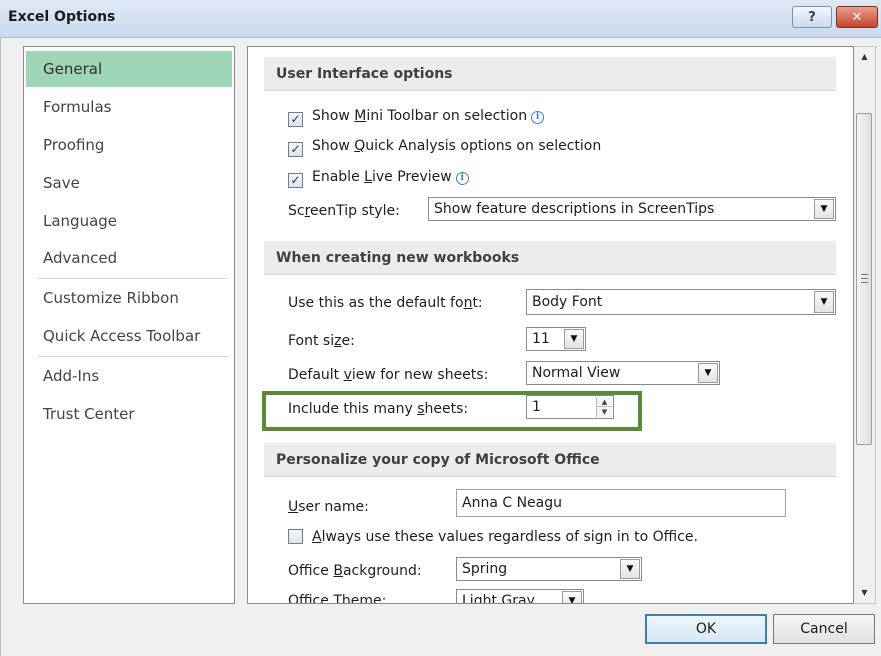 The image size is (881, 656). I want to click on office-background-label: Office Background:, so click(355, 571).